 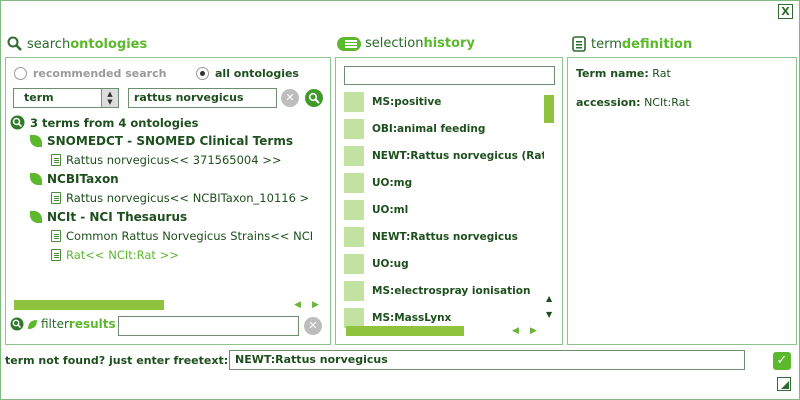 I want to click on search-title-suffix: ontologies, so click(x=109, y=44).